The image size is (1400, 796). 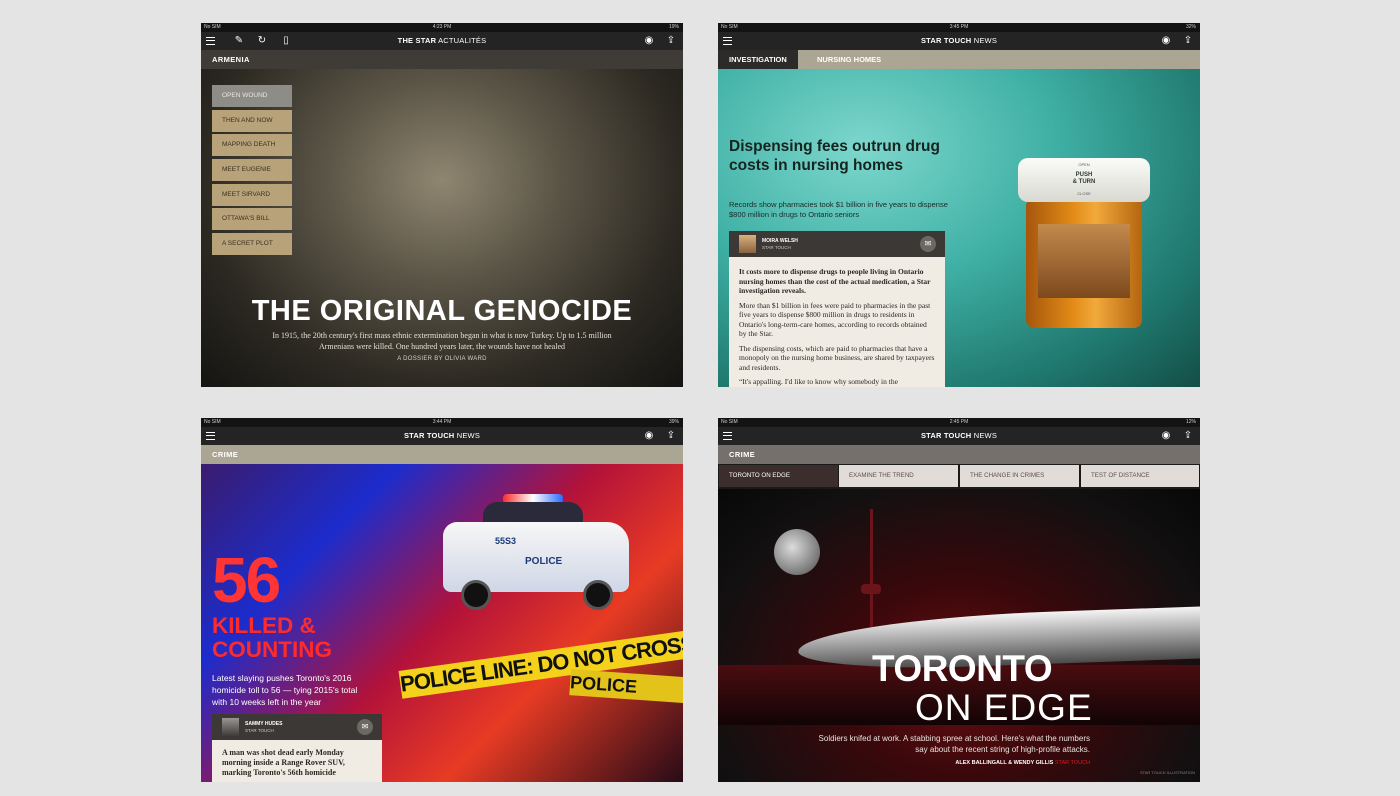 I want to click on chapter-secret-plot: A SECRET PLOT, so click(x=252, y=244).